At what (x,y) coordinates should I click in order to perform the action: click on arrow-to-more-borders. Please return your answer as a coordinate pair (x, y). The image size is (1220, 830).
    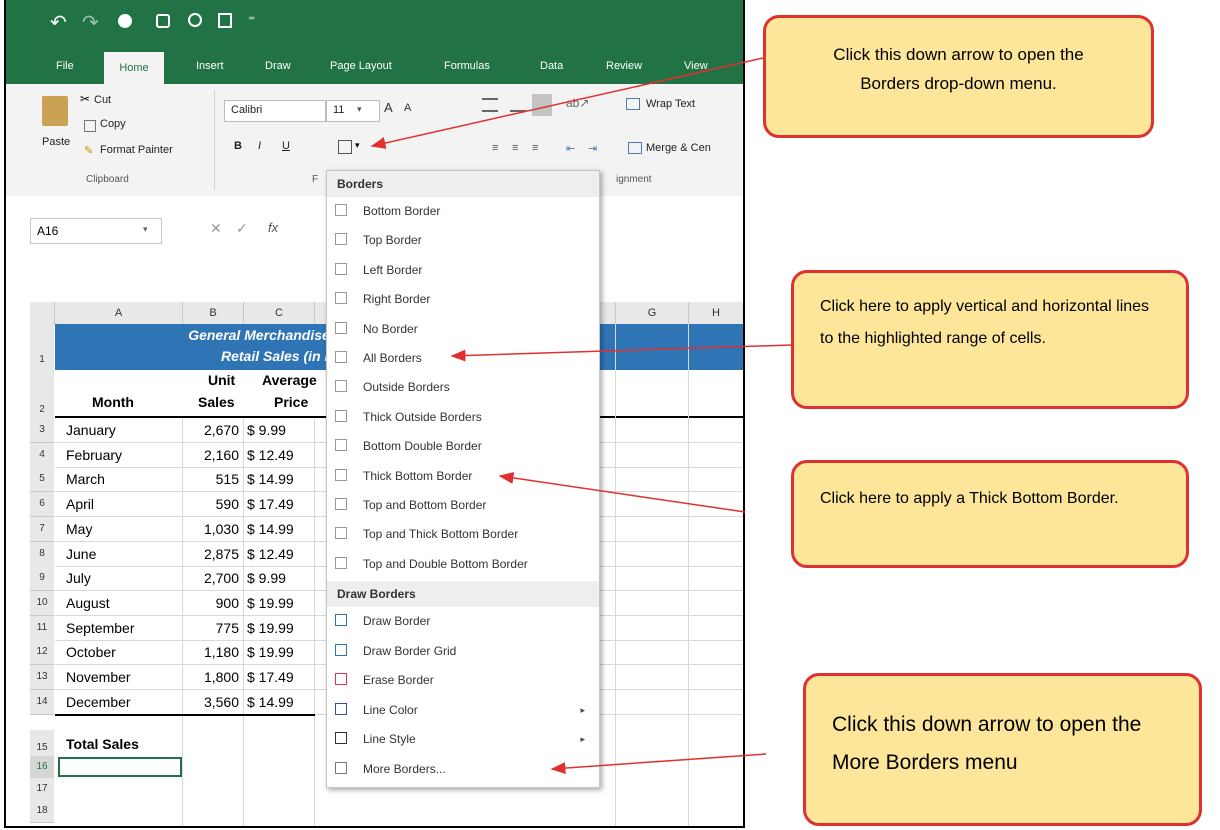
    Looking at the image, I should click on (658, 764).